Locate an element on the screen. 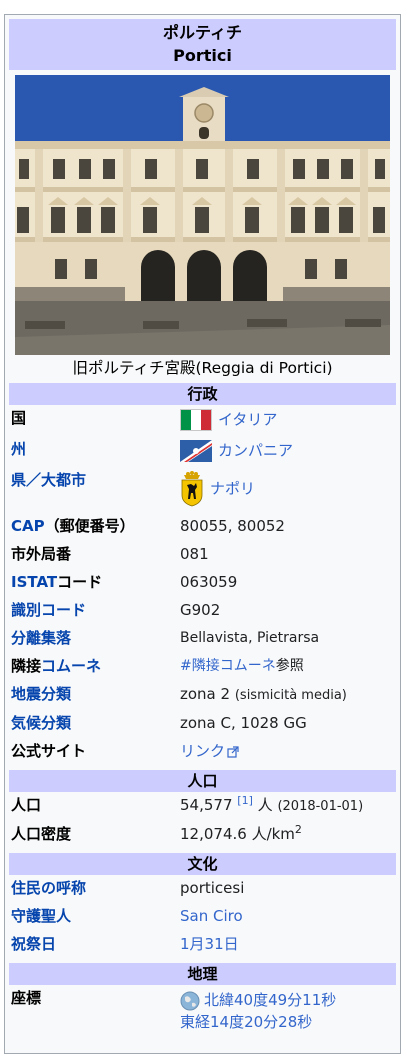 The width and height of the screenshot is (406, 1054). istat-value: 063059 is located at coordinates (209, 582).